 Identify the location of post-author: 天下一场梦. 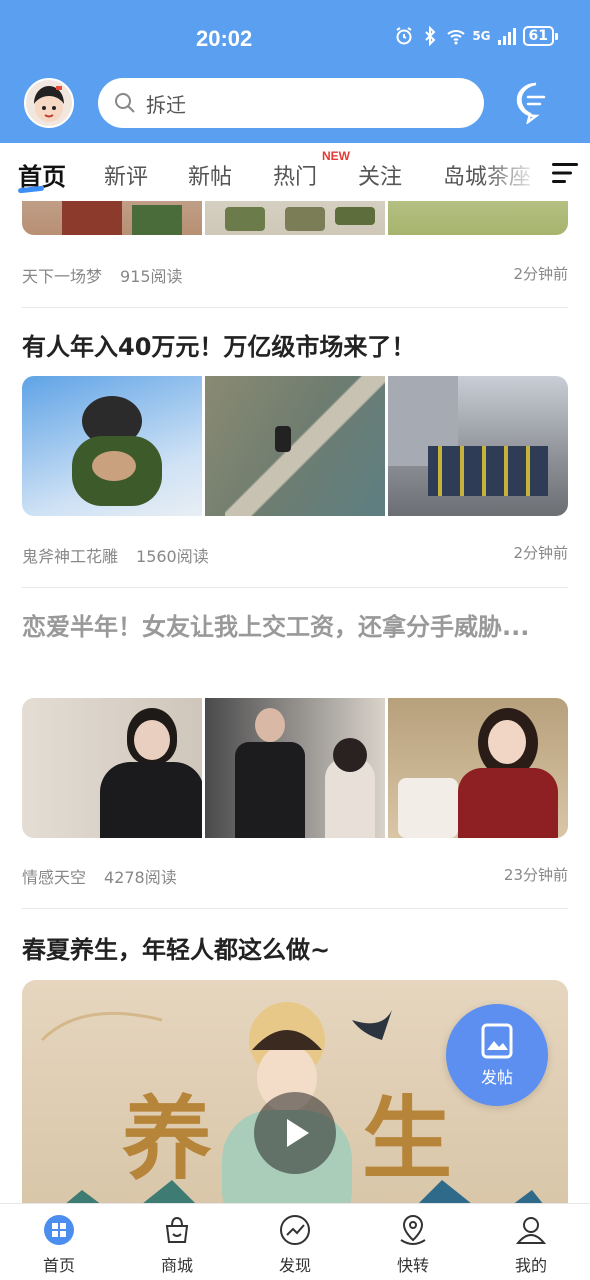
(62, 276).